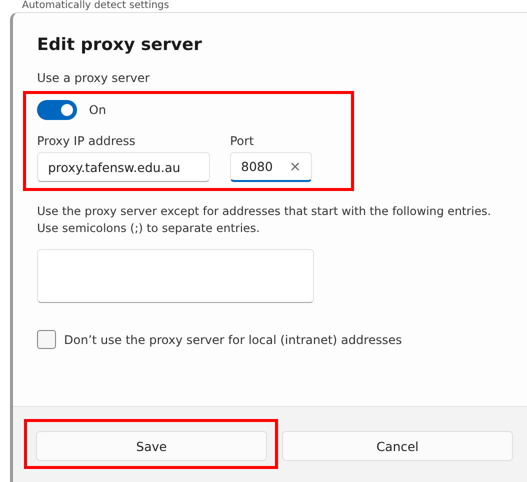 Image resolution: width=527 pixels, height=482 pixels. What do you see at coordinates (95, 6) in the screenshot?
I see `setting-label: Automatically detect settings` at bounding box center [95, 6].